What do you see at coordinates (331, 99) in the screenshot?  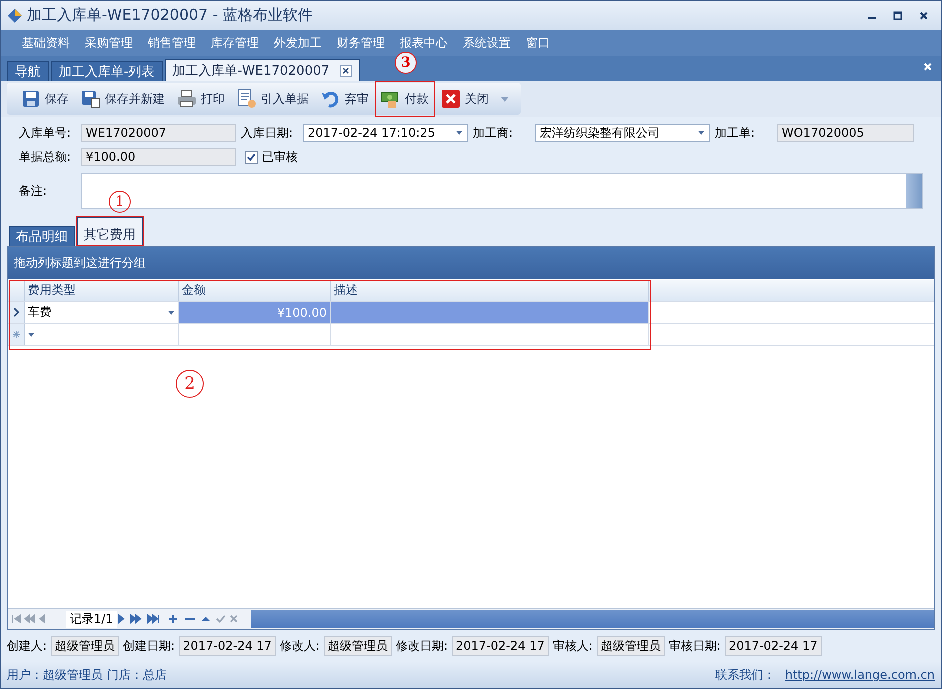 I see `undo-icon` at bounding box center [331, 99].